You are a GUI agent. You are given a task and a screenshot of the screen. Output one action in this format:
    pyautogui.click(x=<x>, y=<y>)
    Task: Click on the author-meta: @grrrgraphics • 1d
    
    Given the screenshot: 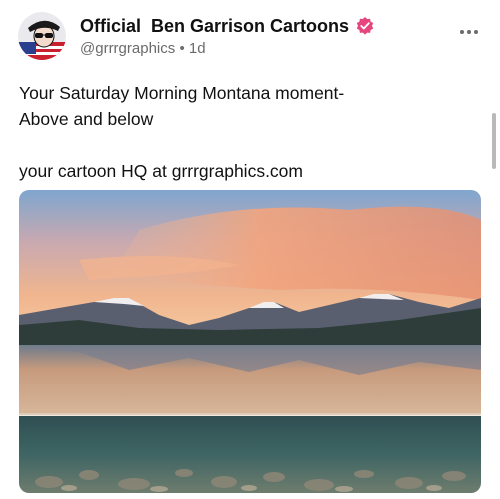 What is the action you would take?
    pyautogui.click(x=265, y=48)
    